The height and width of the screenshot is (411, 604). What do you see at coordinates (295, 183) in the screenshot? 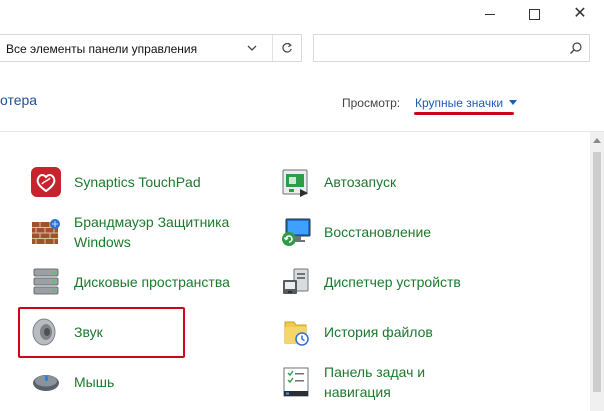
I see `autoplay-icon` at bounding box center [295, 183].